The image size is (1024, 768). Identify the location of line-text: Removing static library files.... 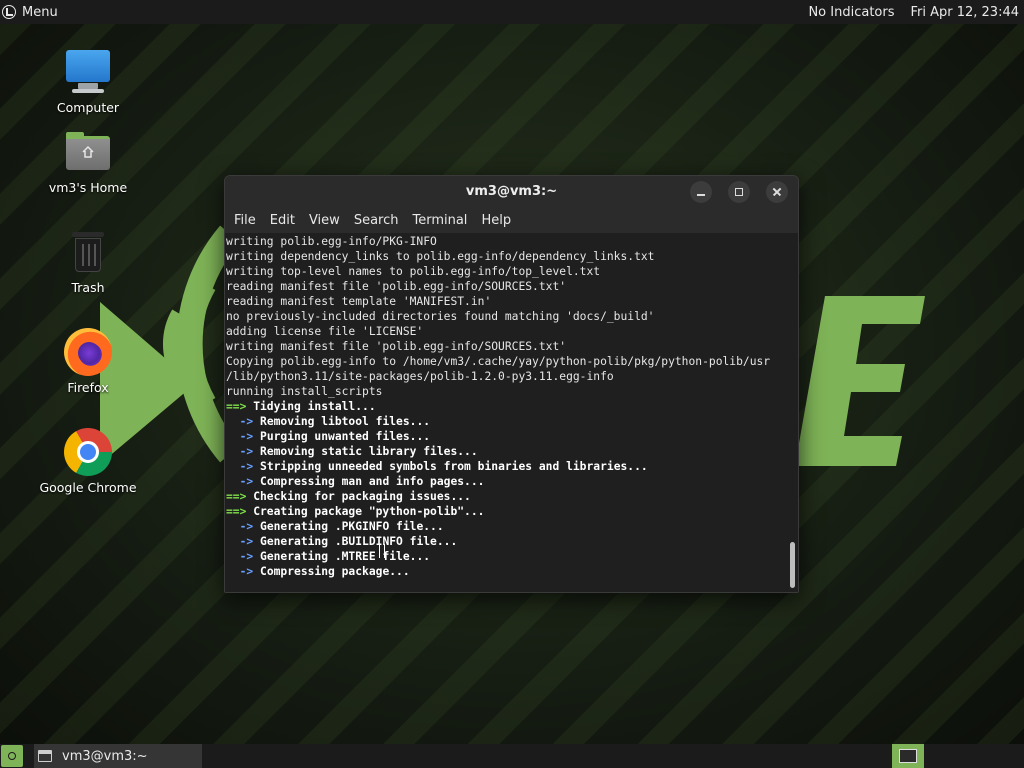
(365, 451).